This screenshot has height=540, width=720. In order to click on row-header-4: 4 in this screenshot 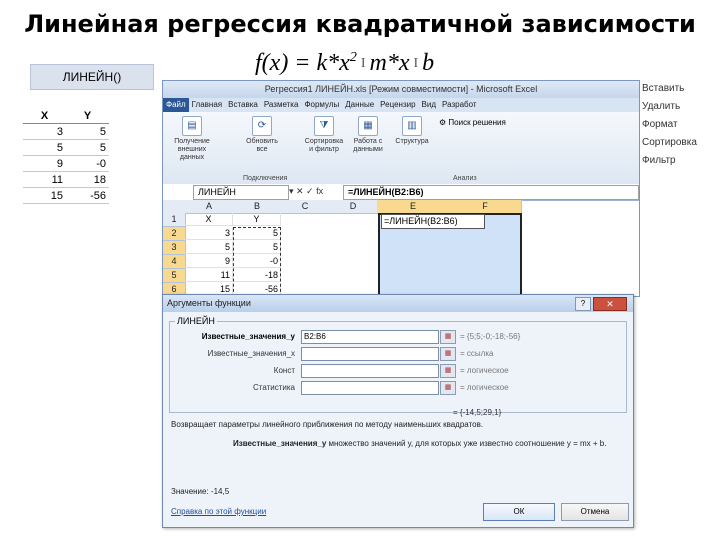, I will do `click(174, 262)`.